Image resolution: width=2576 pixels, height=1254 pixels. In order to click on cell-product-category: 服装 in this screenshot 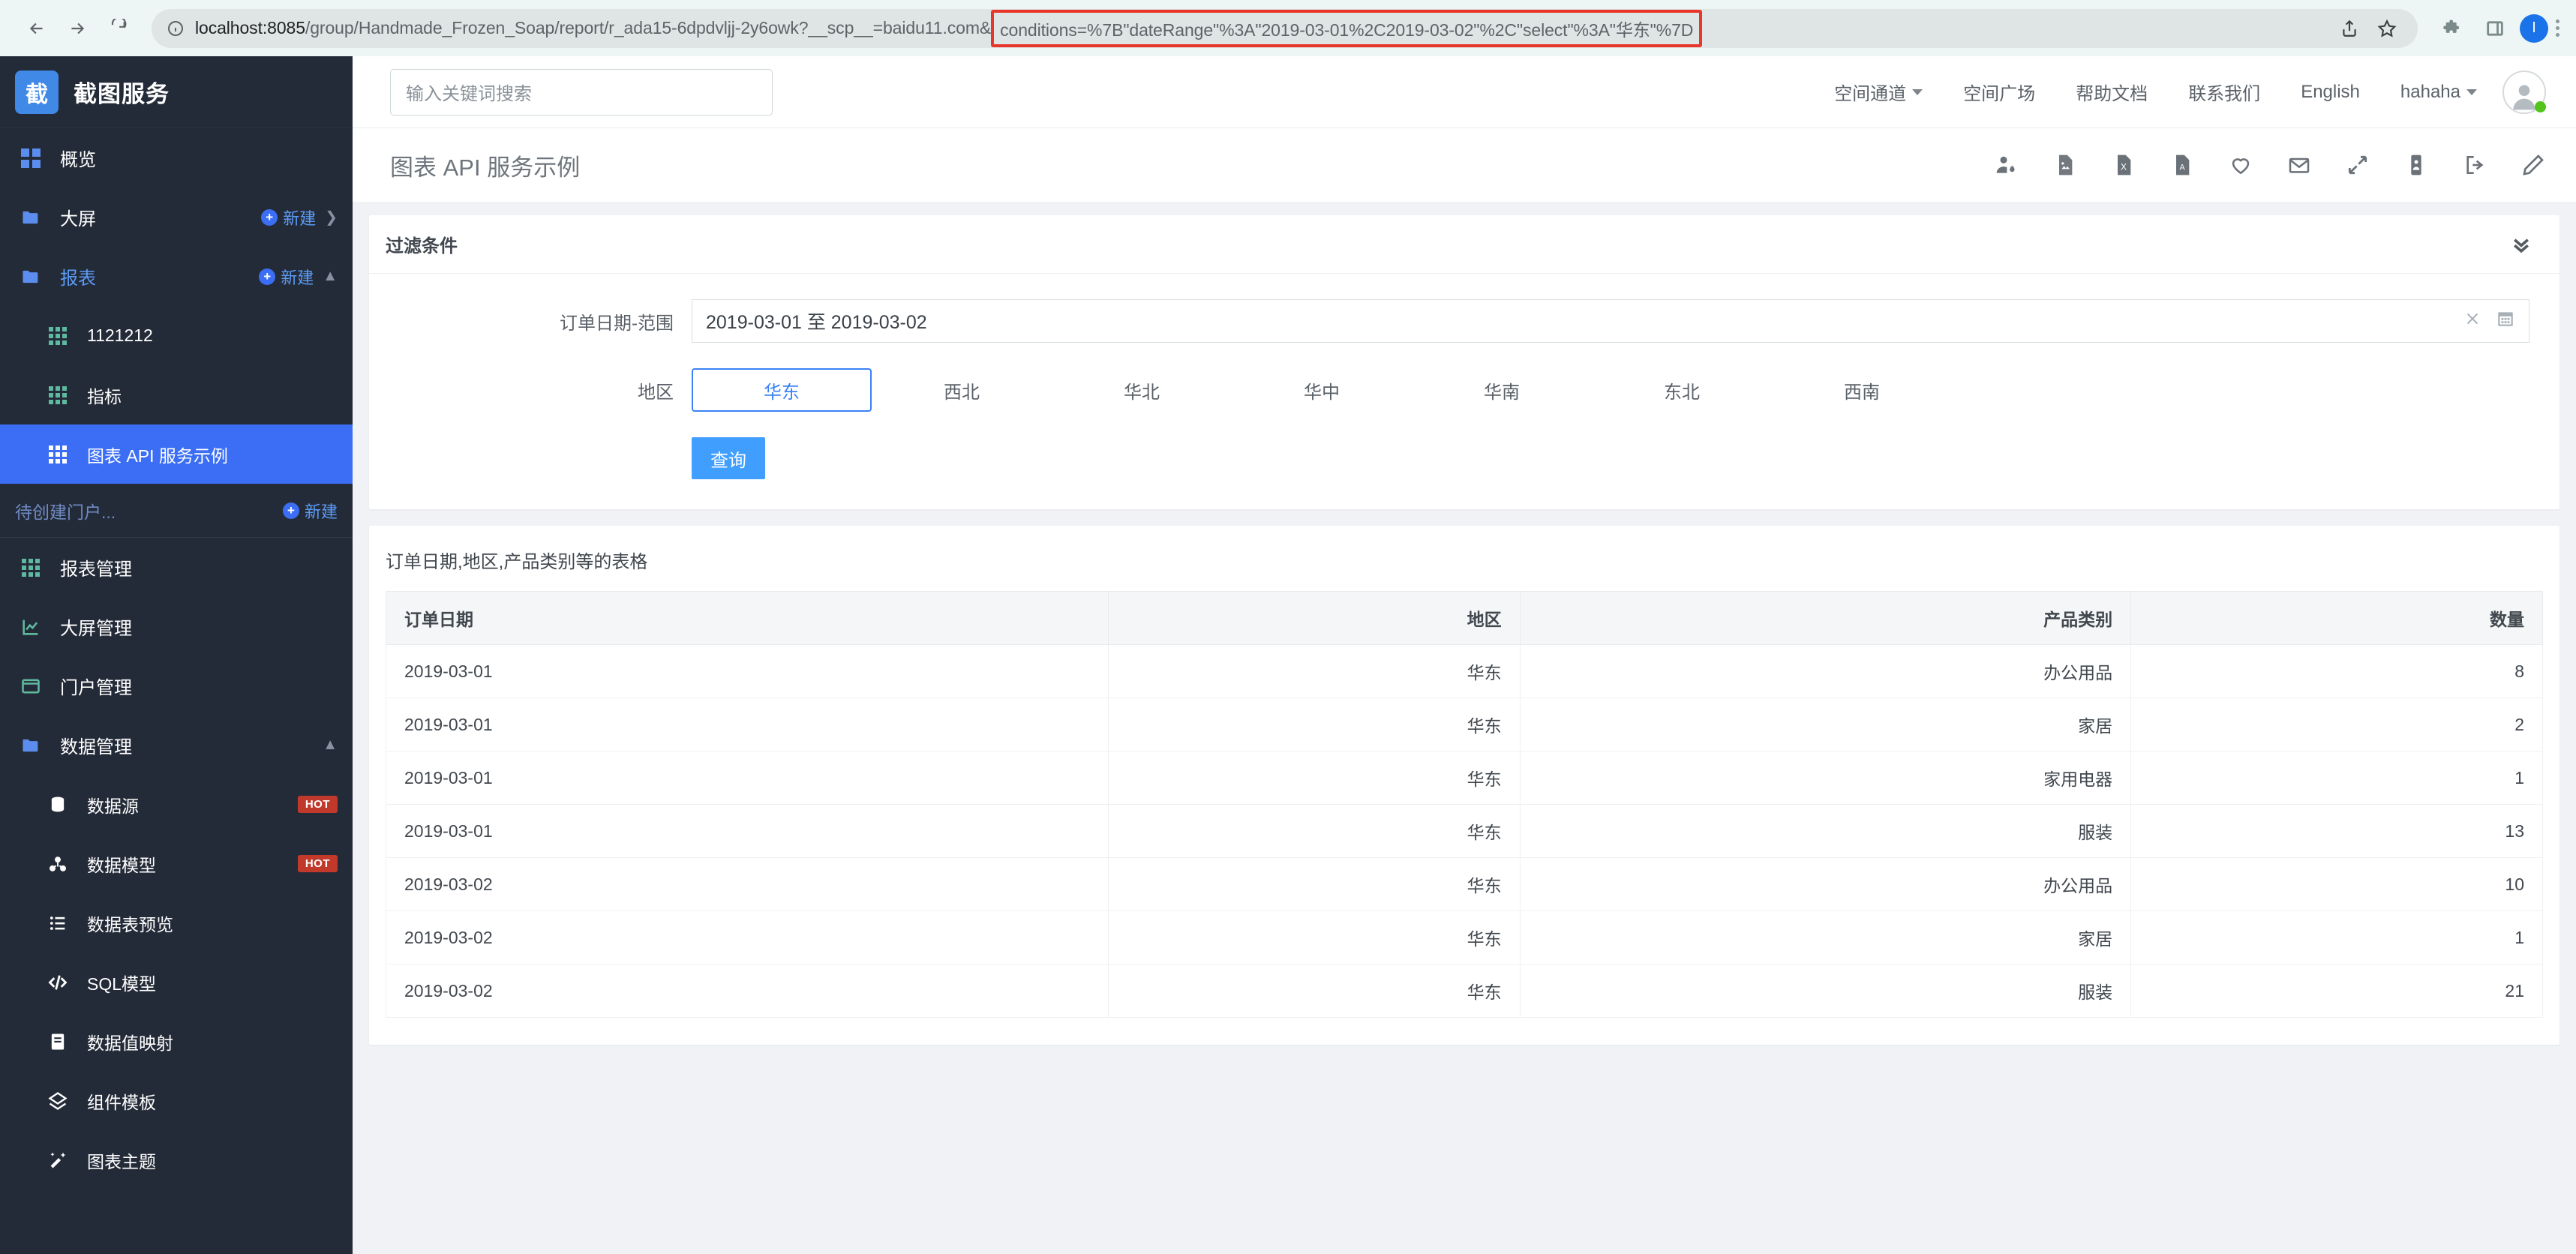, I will do `click(1825, 831)`.